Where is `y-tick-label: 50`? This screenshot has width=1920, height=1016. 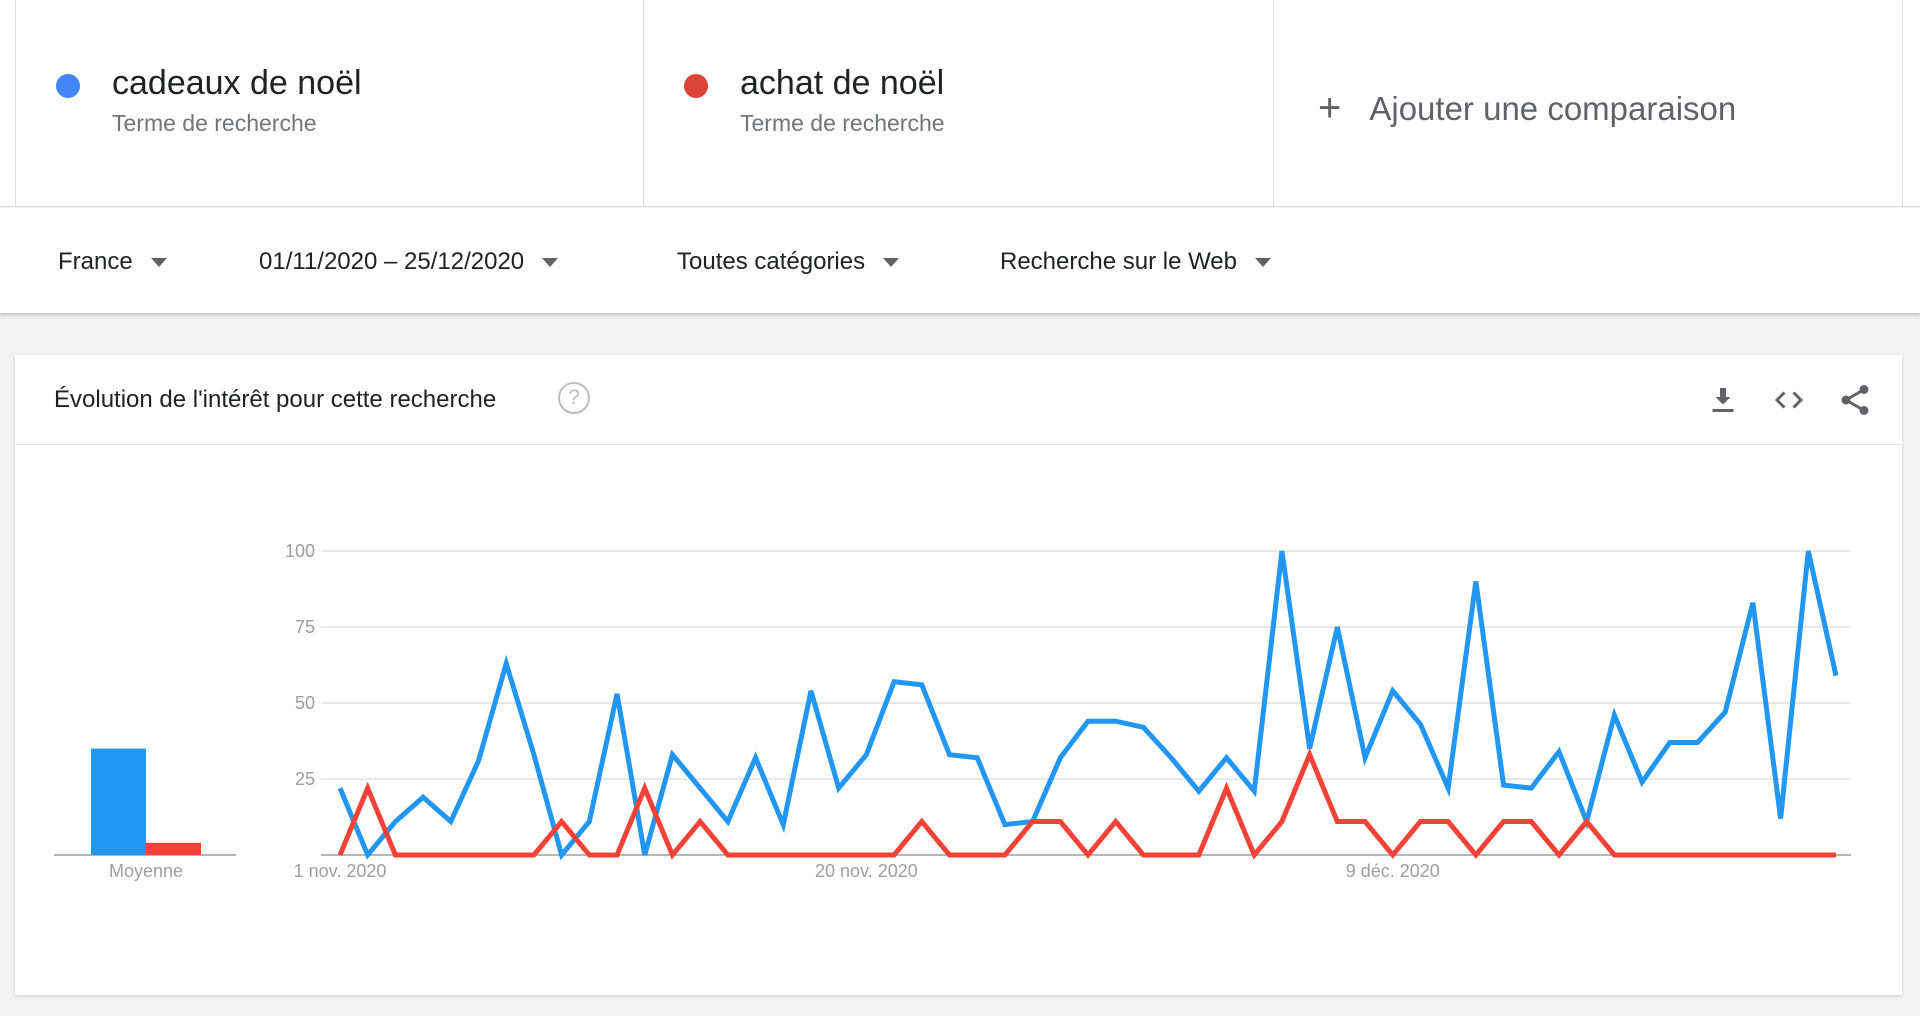 y-tick-label: 50 is located at coordinates (305, 703).